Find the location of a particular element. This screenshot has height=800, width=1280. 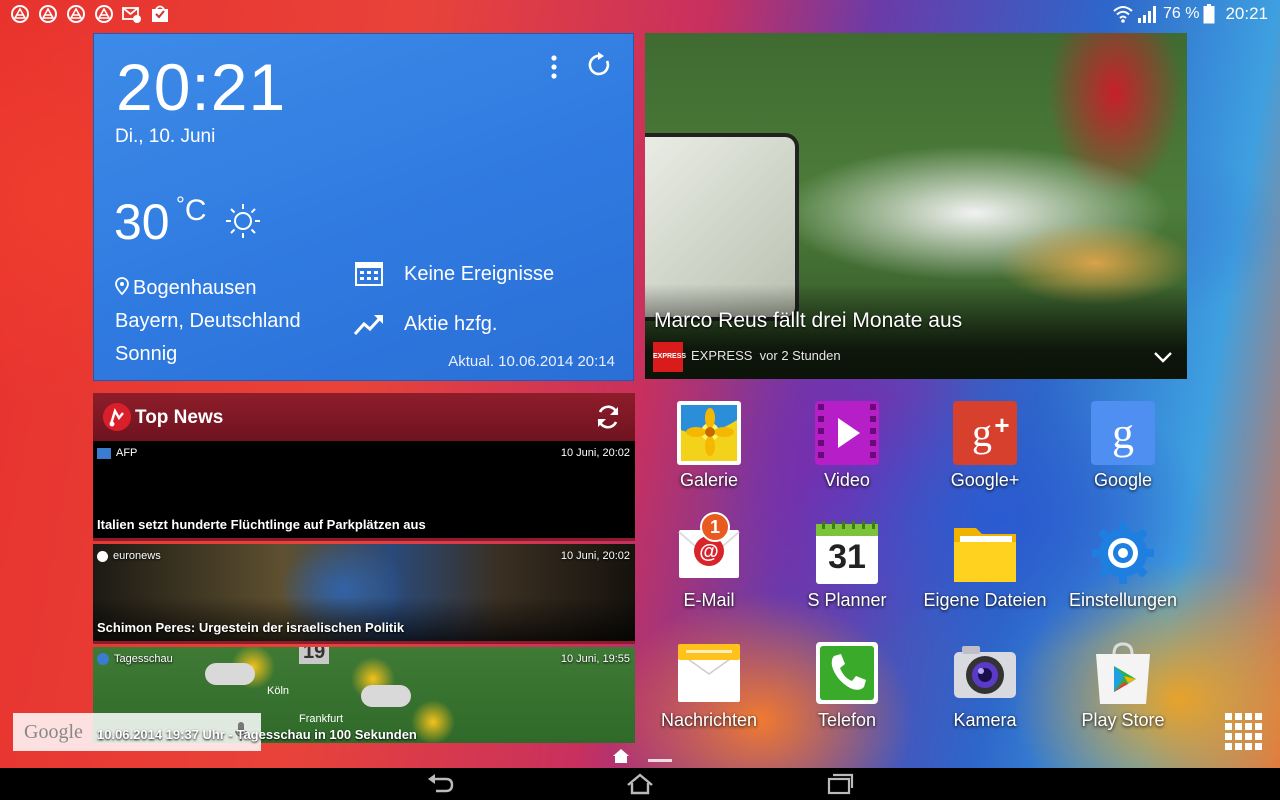

app-label: Google is located at coordinates (1123, 480).